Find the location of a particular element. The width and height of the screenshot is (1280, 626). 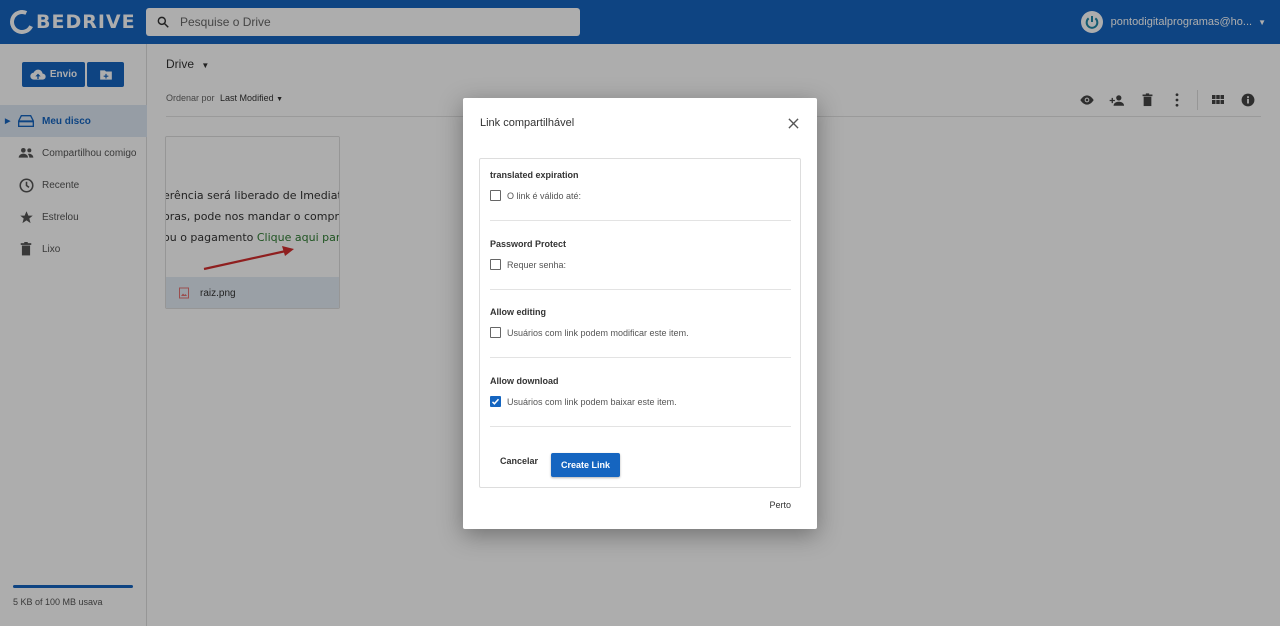

section-label: Allow download is located at coordinates (524, 381).